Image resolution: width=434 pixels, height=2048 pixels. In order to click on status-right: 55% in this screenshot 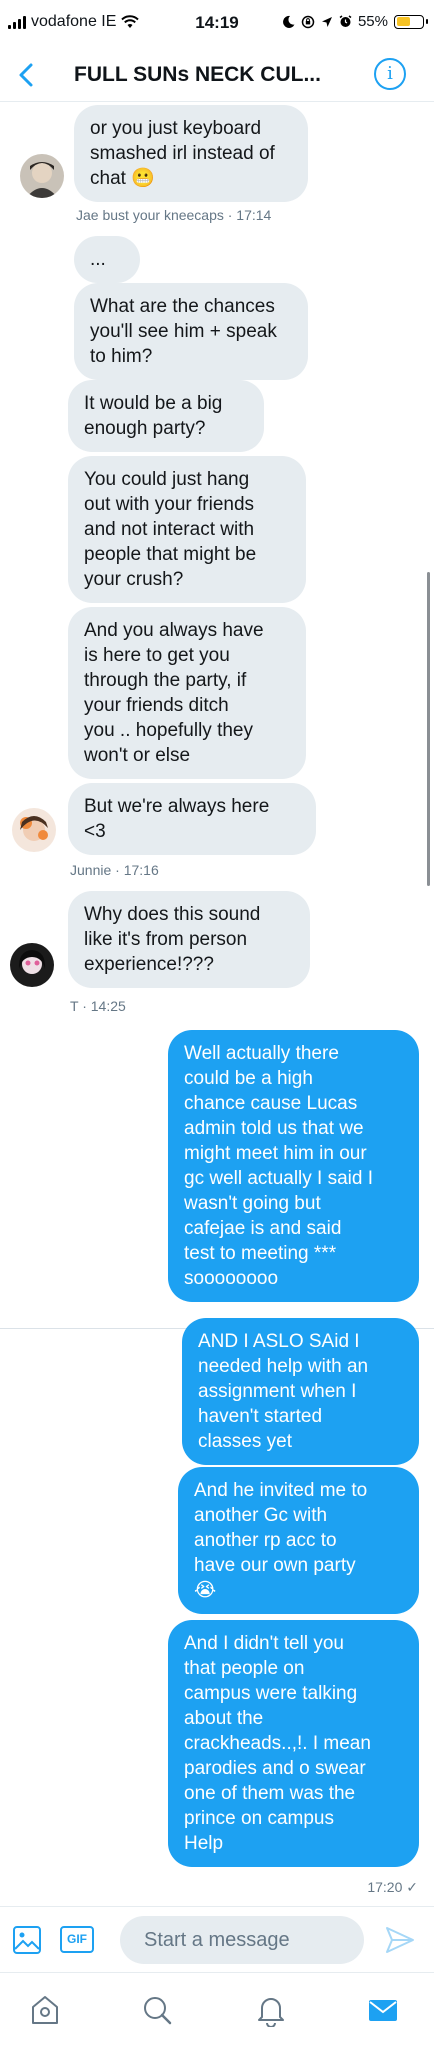, I will do `click(355, 21)`.